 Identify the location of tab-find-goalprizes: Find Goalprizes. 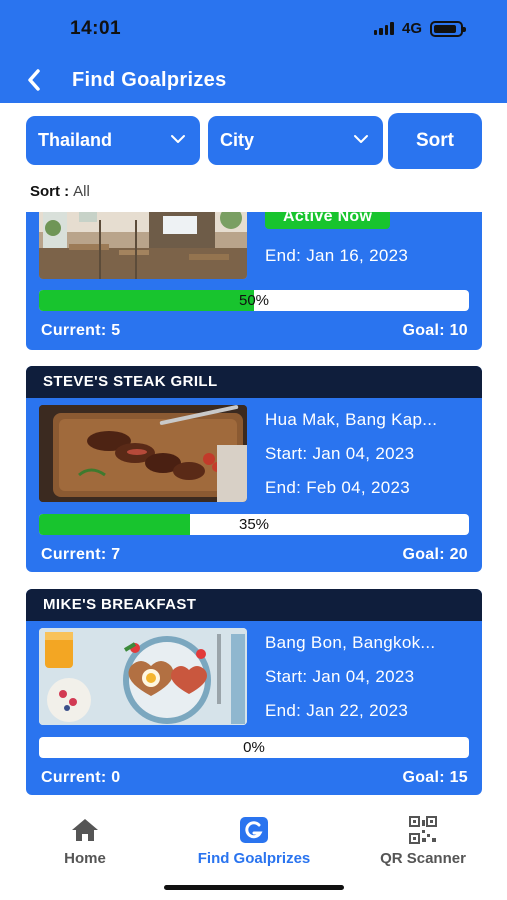
(254, 841).